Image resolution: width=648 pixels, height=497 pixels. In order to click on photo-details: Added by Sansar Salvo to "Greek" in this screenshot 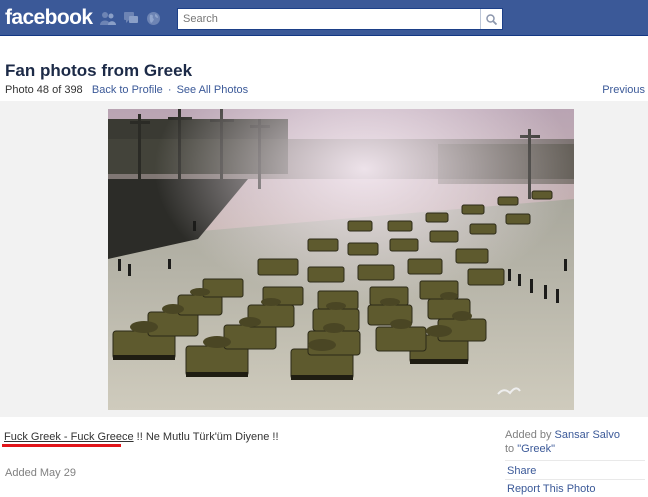, I will do `click(575, 442)`.